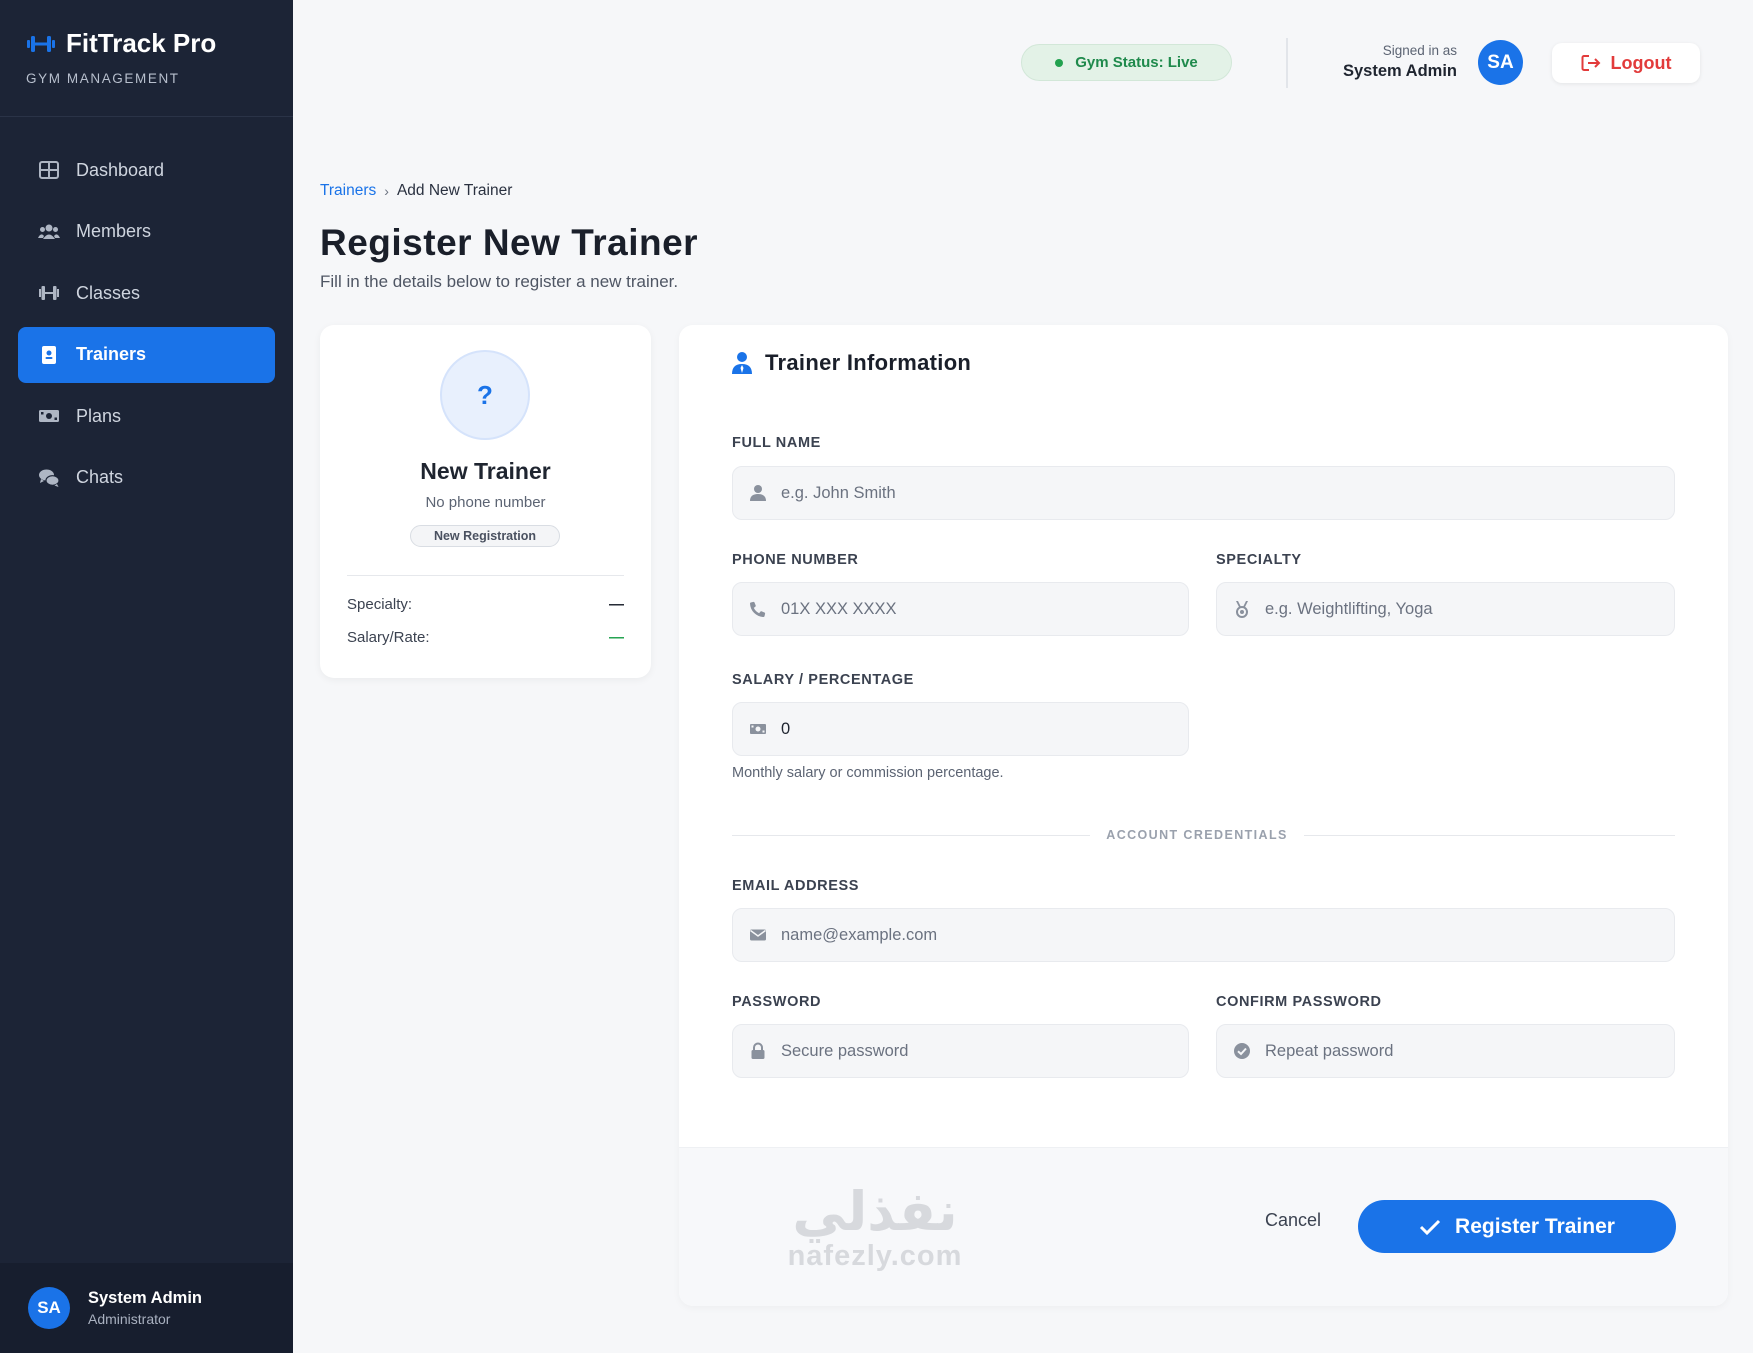 This screenshot has width=1753, height=1353. What do you see at coordinates (984, 1051) in the screenshot?
I see `password-input` at bounding box center [984, 1051].